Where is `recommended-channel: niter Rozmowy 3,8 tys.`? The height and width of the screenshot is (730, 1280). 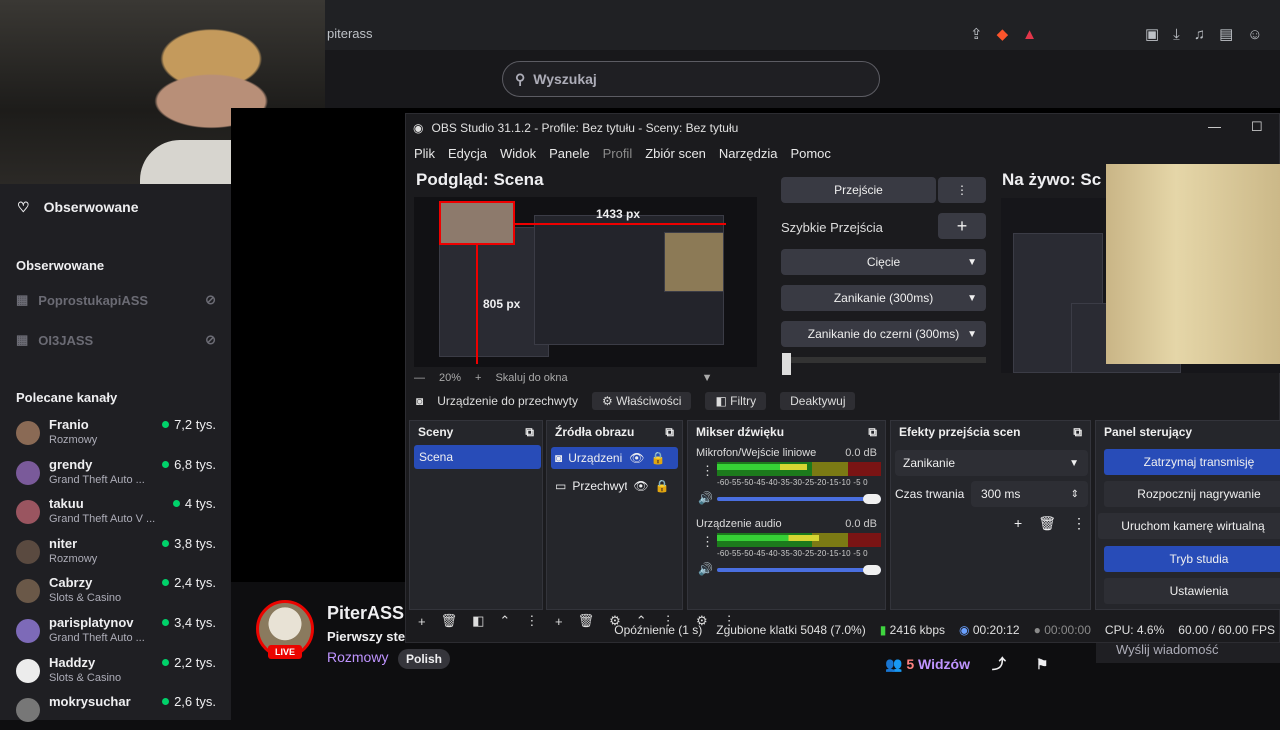
recommended-channel: niter Rozmowy 3,8 tys. is located at coordinates (116, 554).